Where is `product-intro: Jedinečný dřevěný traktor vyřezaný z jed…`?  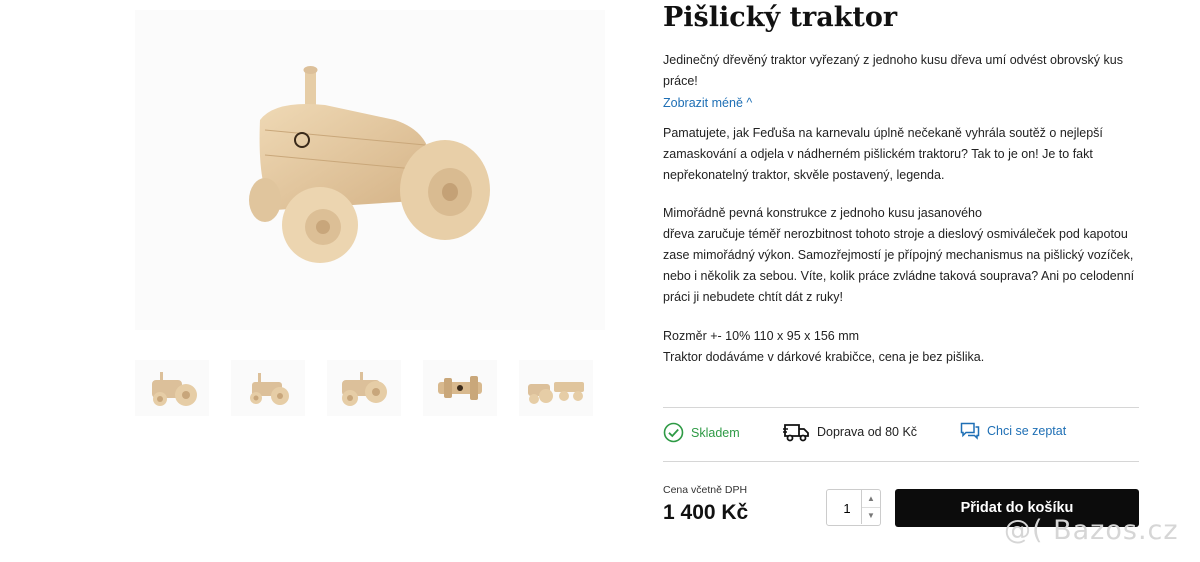
product-intro: Jedinečný dřevěný traktor vyřezaný z jed… is located at coordinates (893, 70).